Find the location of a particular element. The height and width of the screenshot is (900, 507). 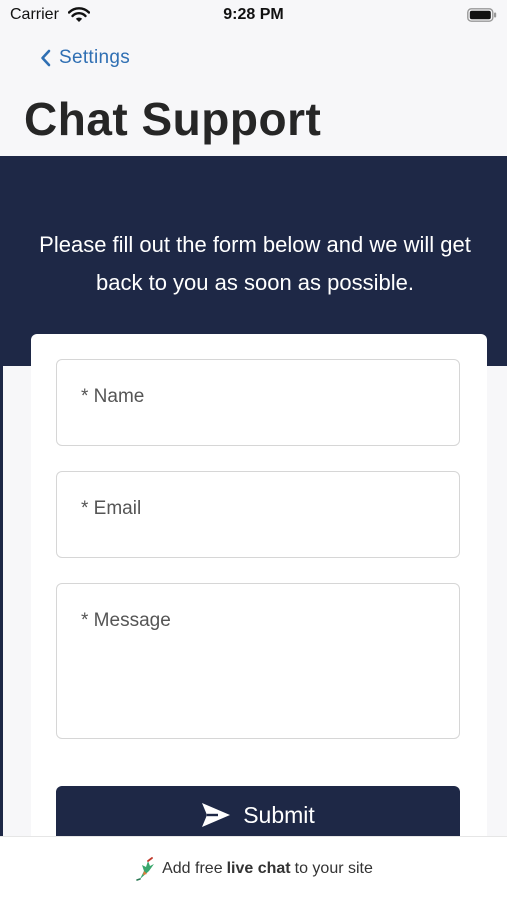

footer-bar: Add free live chat to your site is located at coordinates (253, 868).